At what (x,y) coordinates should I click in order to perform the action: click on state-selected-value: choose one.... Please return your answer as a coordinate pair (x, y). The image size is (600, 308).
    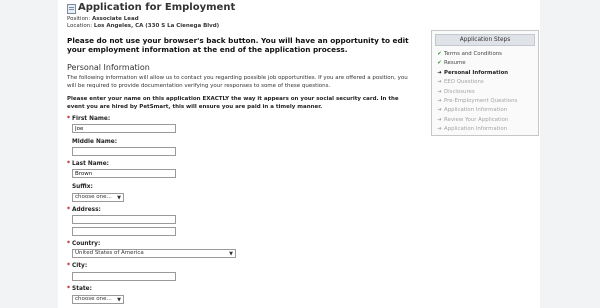
    Looking at the image, I should click on (93, 299).